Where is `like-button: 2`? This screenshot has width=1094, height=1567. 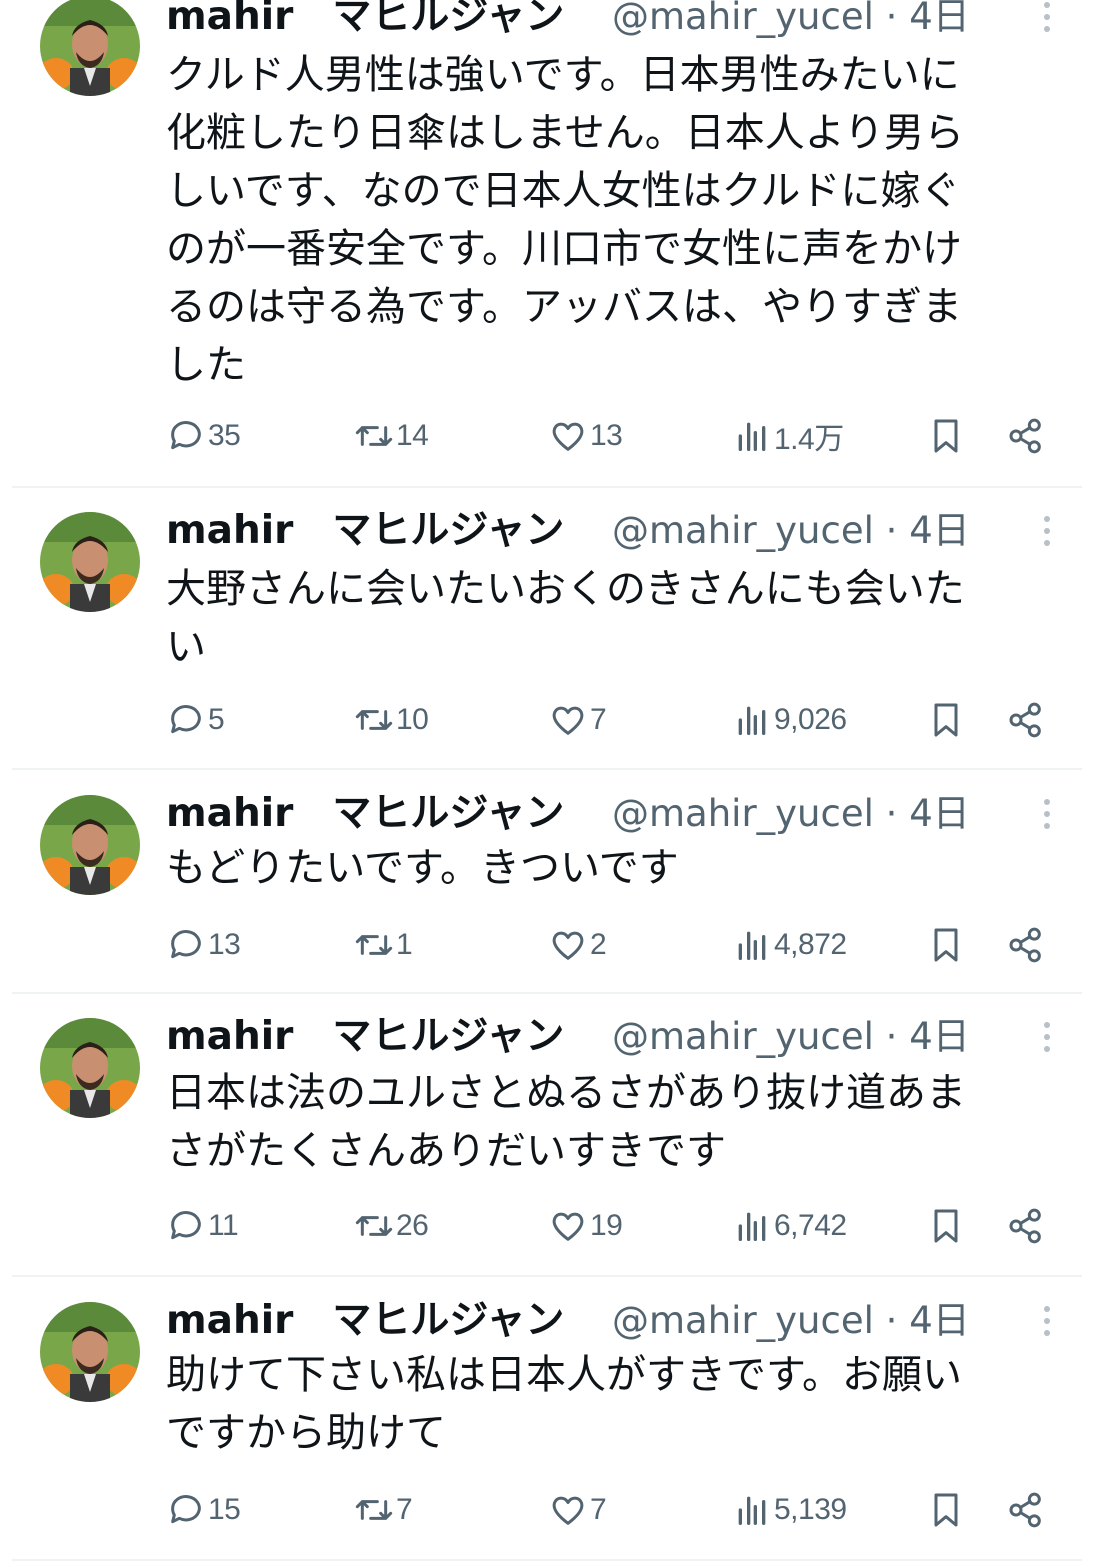 like-button: 2 is located at coordinates (577, 945).